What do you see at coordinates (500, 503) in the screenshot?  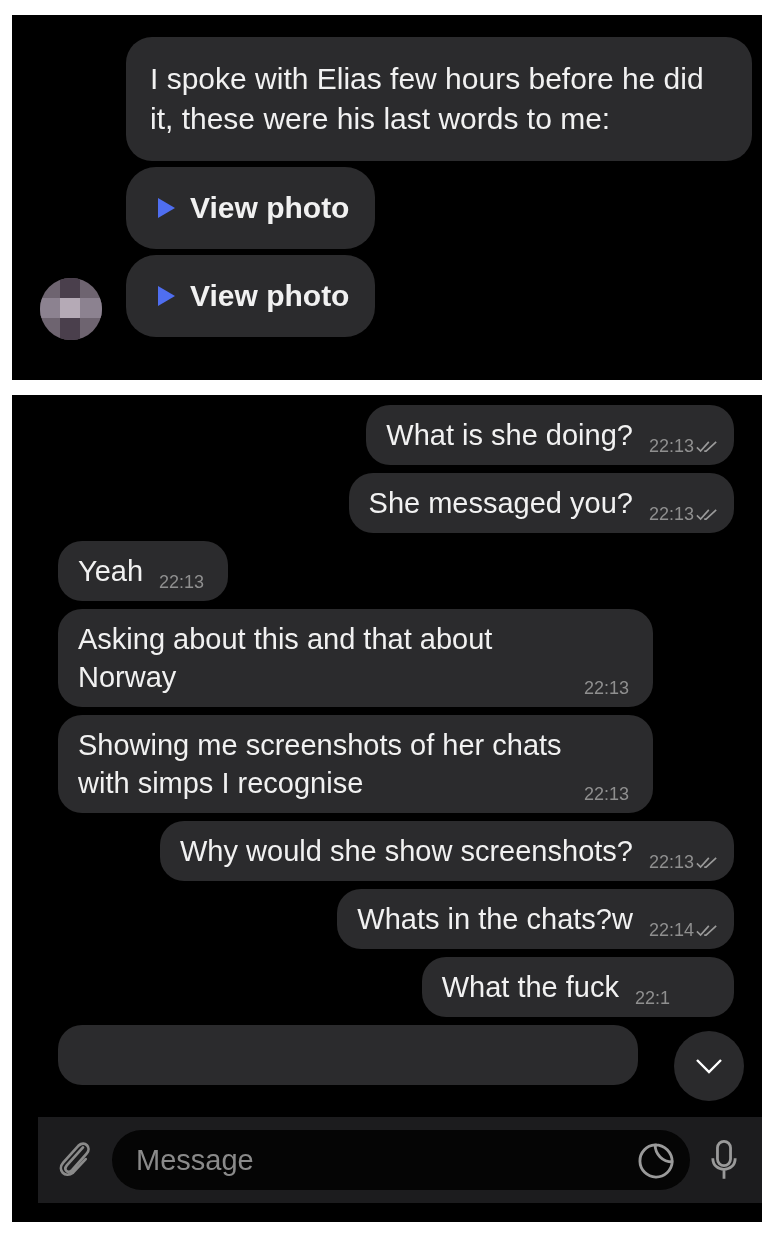 I see `message-text: She messaged you?` at bounding box center [500, 503].